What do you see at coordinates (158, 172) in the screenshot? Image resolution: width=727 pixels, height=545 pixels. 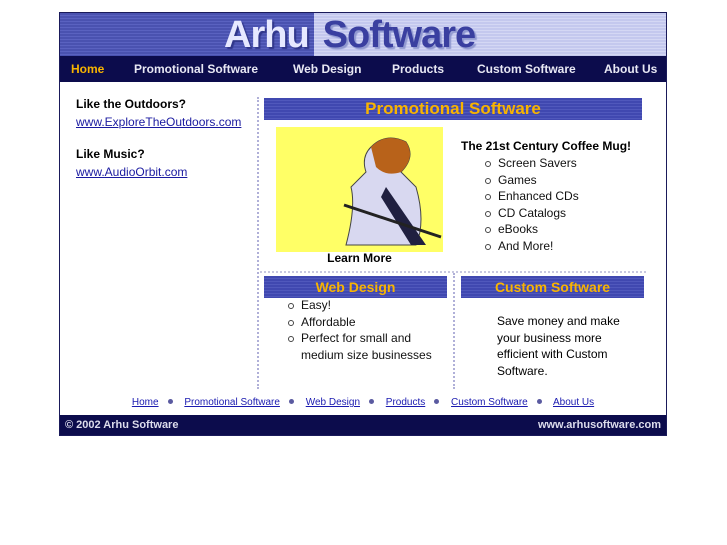 I see `sidebar-link-music: www.AudioOrbit.com` at bounding box center [158, 172].